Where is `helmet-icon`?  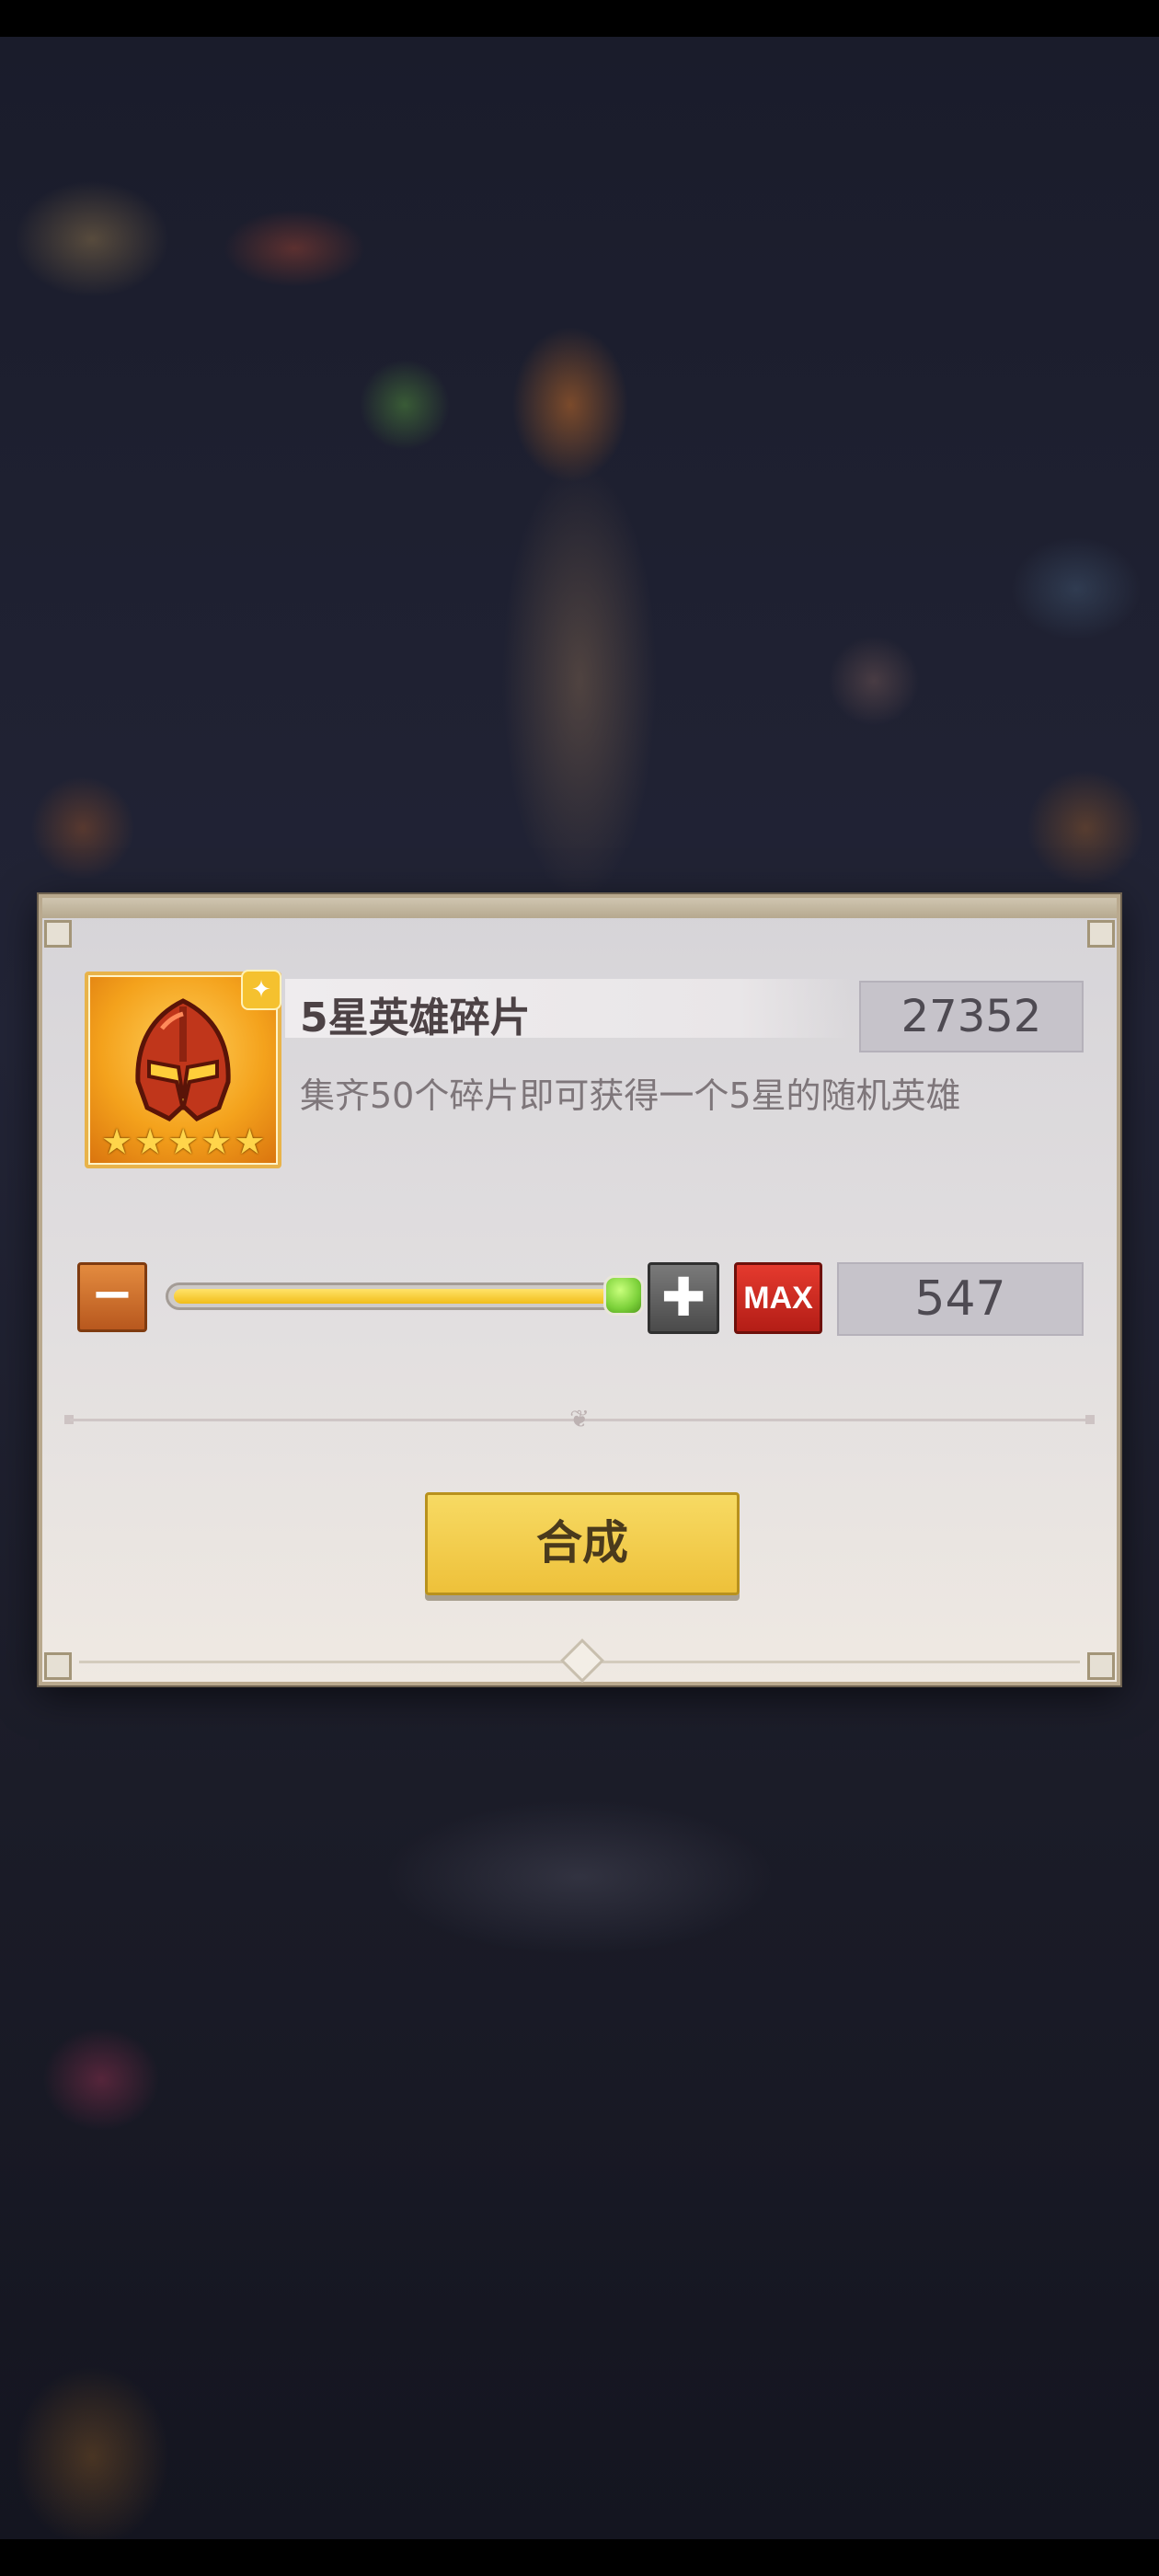 helmet-icon is located at coordinates (183, 1060).